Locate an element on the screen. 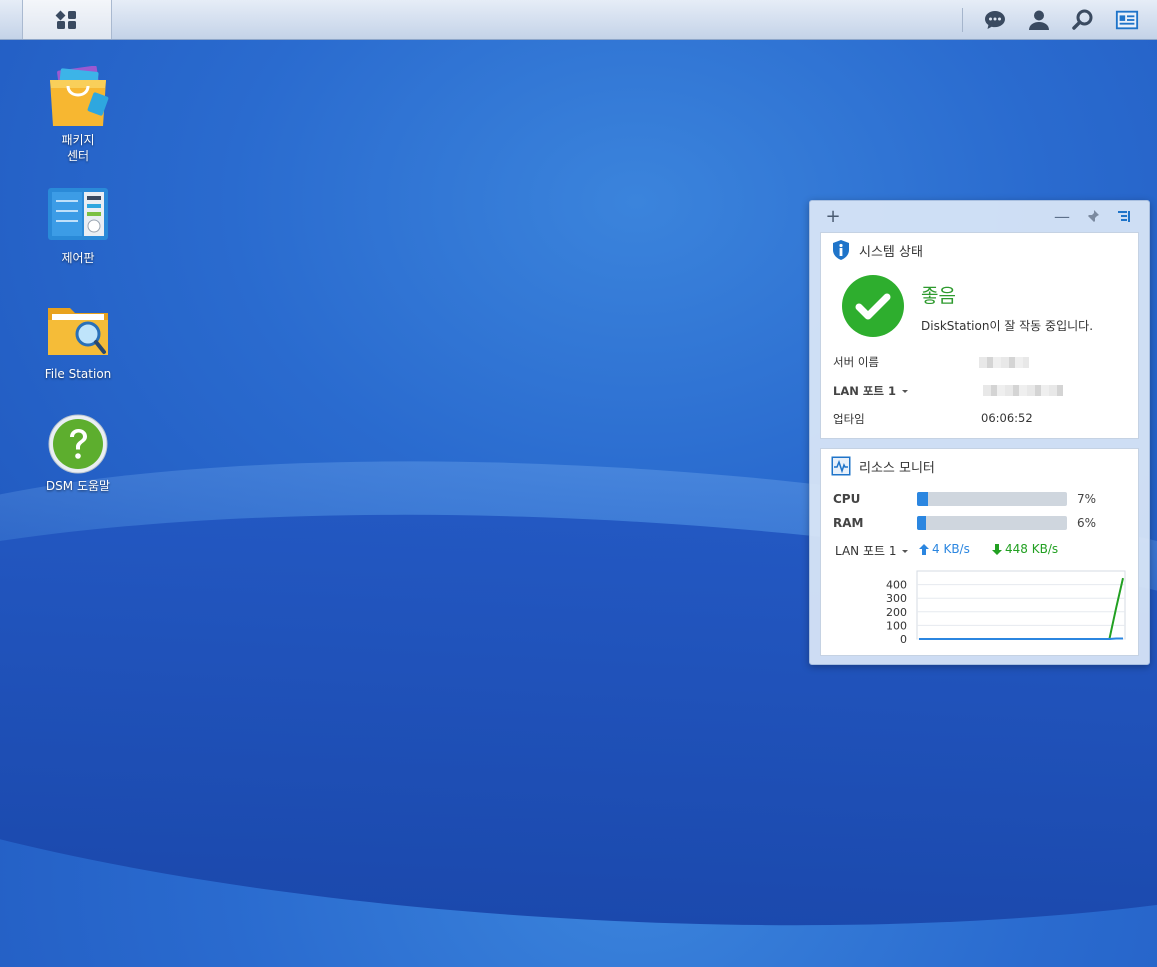 This screenshot has height=967, width=1157. status-ok-icon is located at coordinates (873, 306).